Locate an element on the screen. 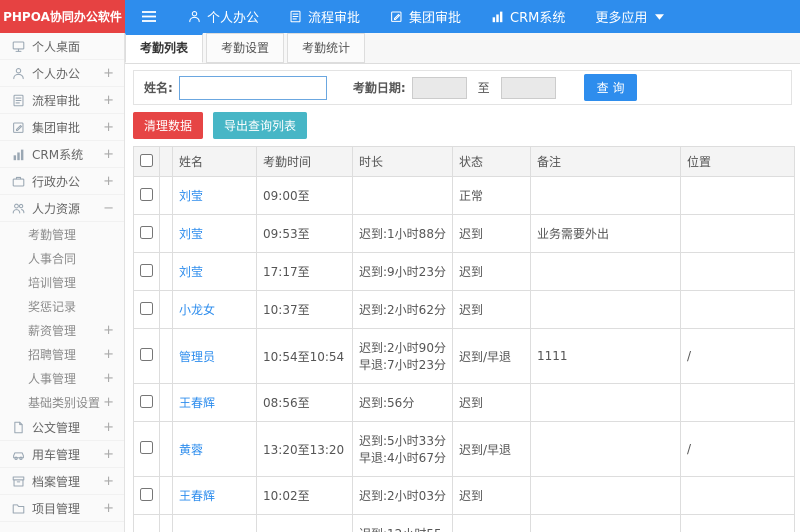 The width and height of the screenshot is (800, 532). tab-attendance-stats: 考勤统计 is located at coordinates (326, 48).